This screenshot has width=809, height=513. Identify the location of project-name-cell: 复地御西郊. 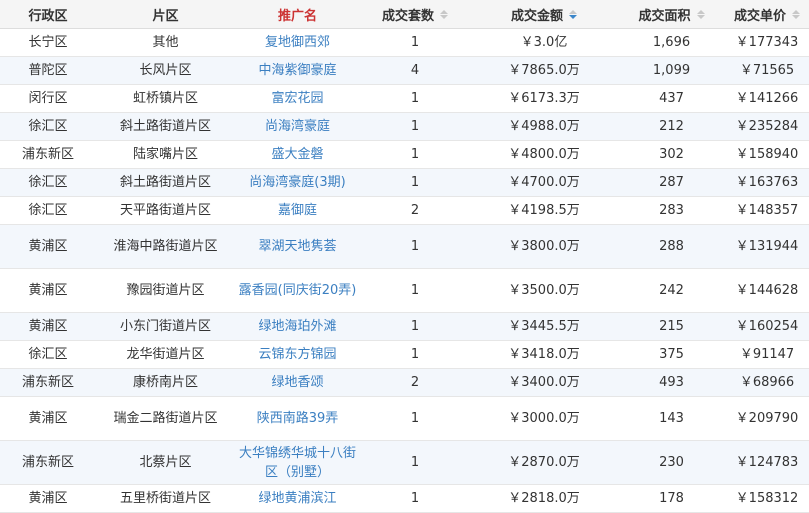
(297, 42).